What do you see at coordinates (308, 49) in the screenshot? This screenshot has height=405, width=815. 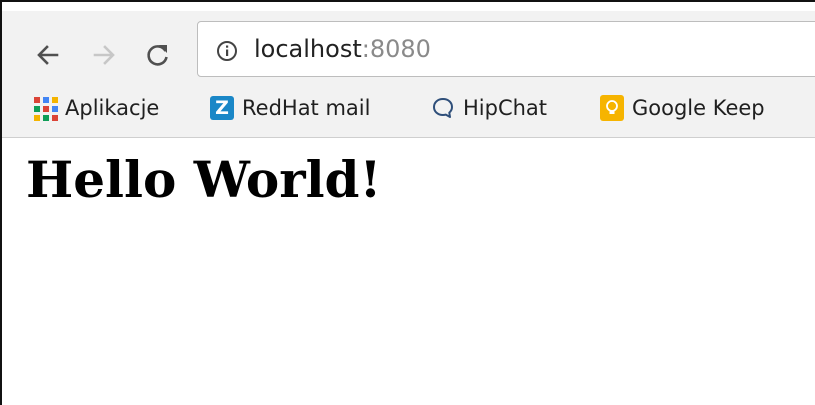 I see `url-host: localhost` at bounding box center [308, 49].